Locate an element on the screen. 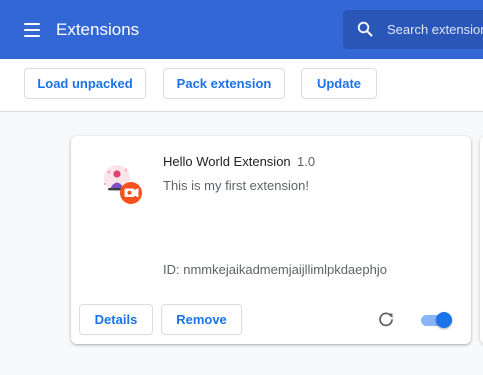 The width and height of the screenshot is (483, 375). enable-toggle is located at coordinates (436, 320).